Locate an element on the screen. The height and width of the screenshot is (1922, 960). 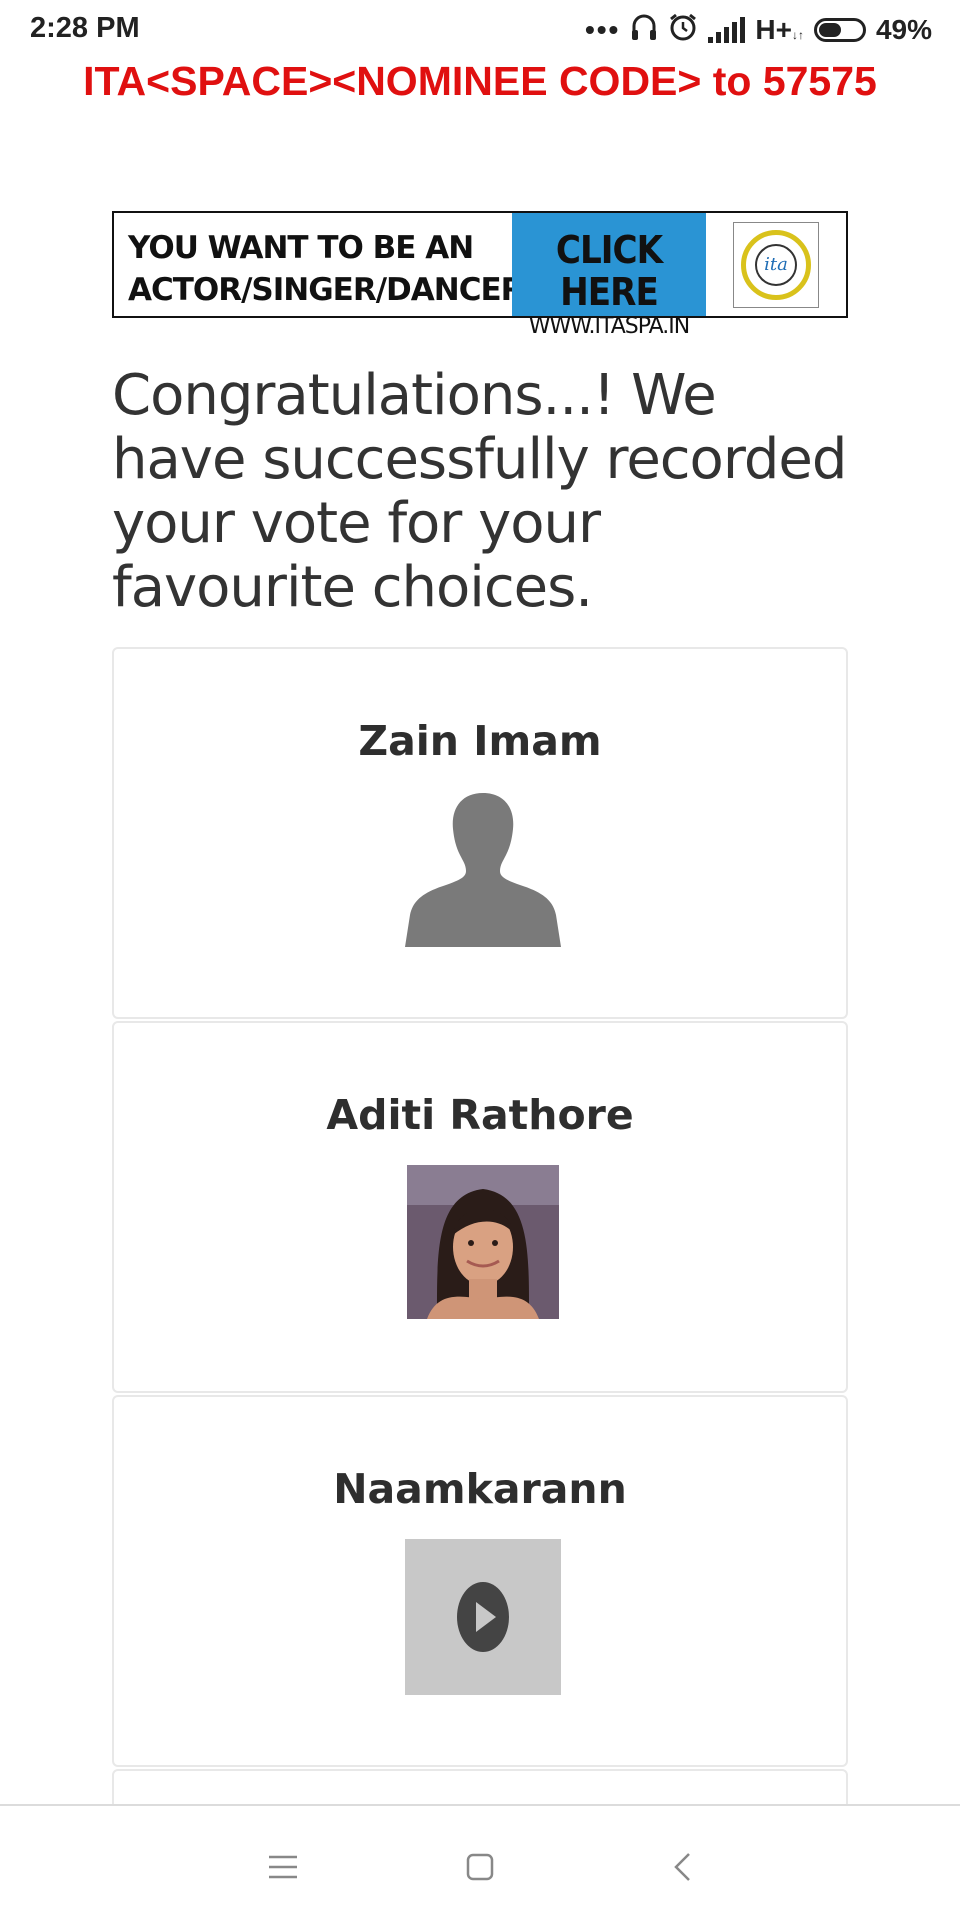
ita-logo: ita is located at coordinates (776, 264).